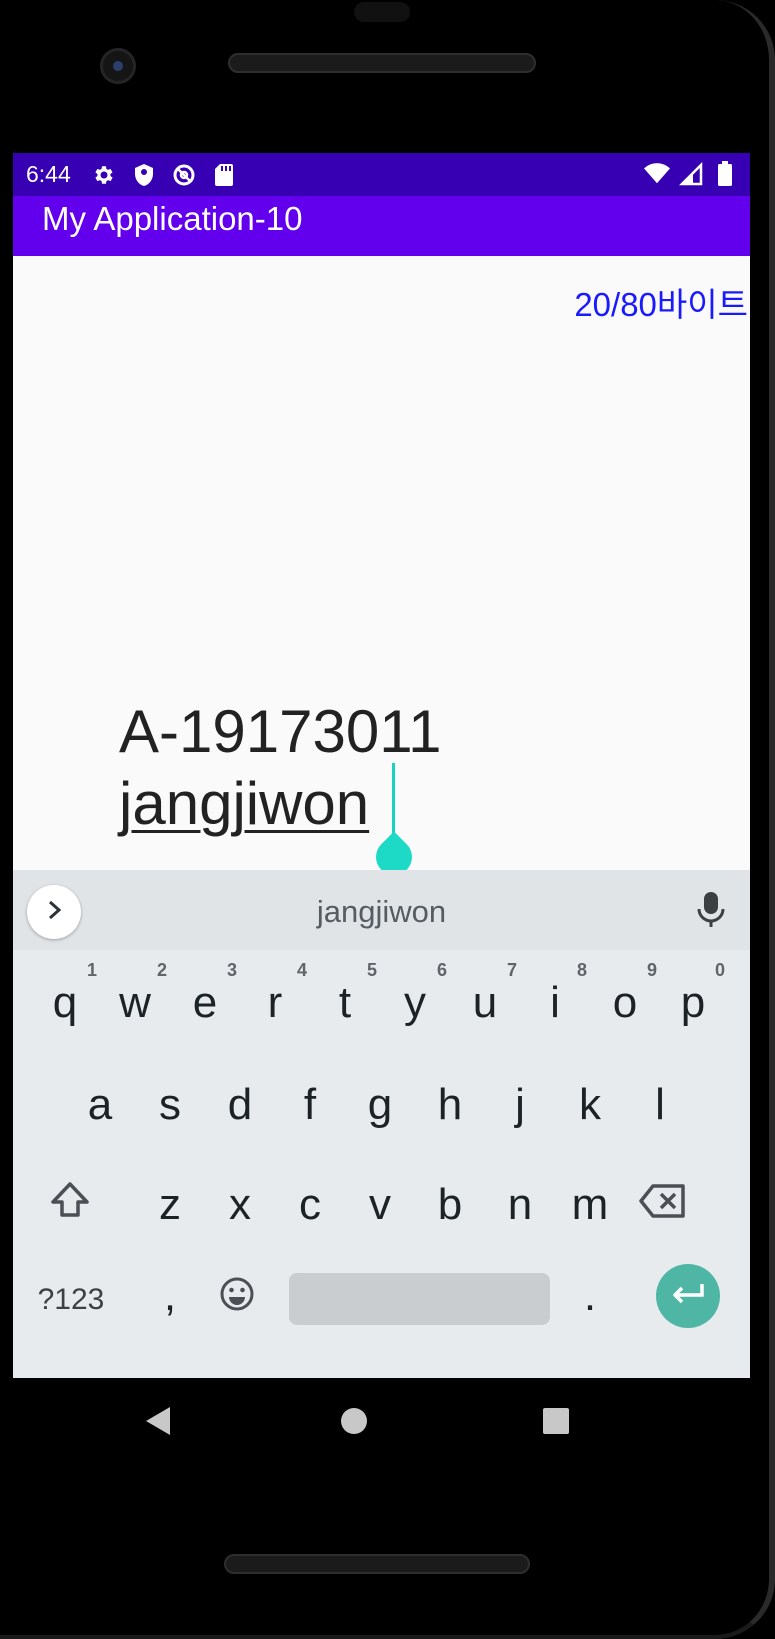 This screenshot has height=1639, width=775. I want to click on bottom-speaker, so click(377, 1564).